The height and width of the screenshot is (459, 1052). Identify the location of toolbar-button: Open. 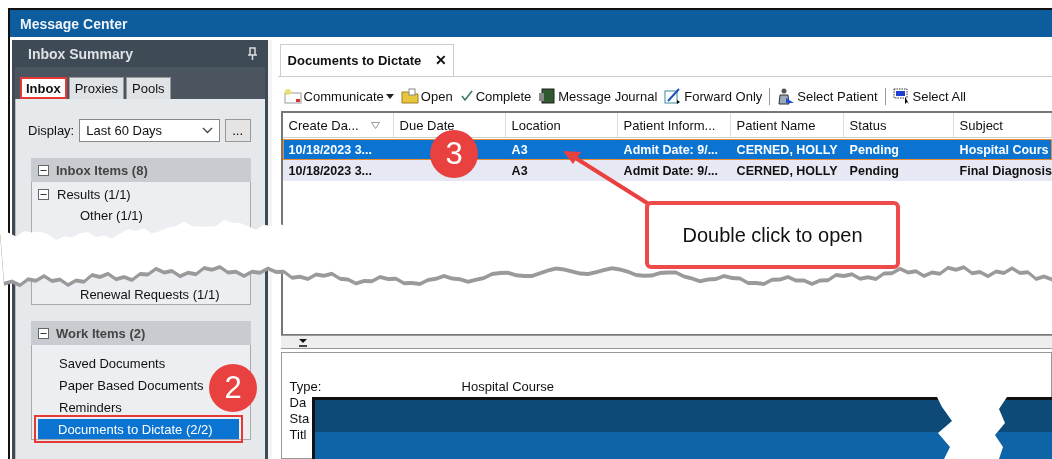
(426, 96).